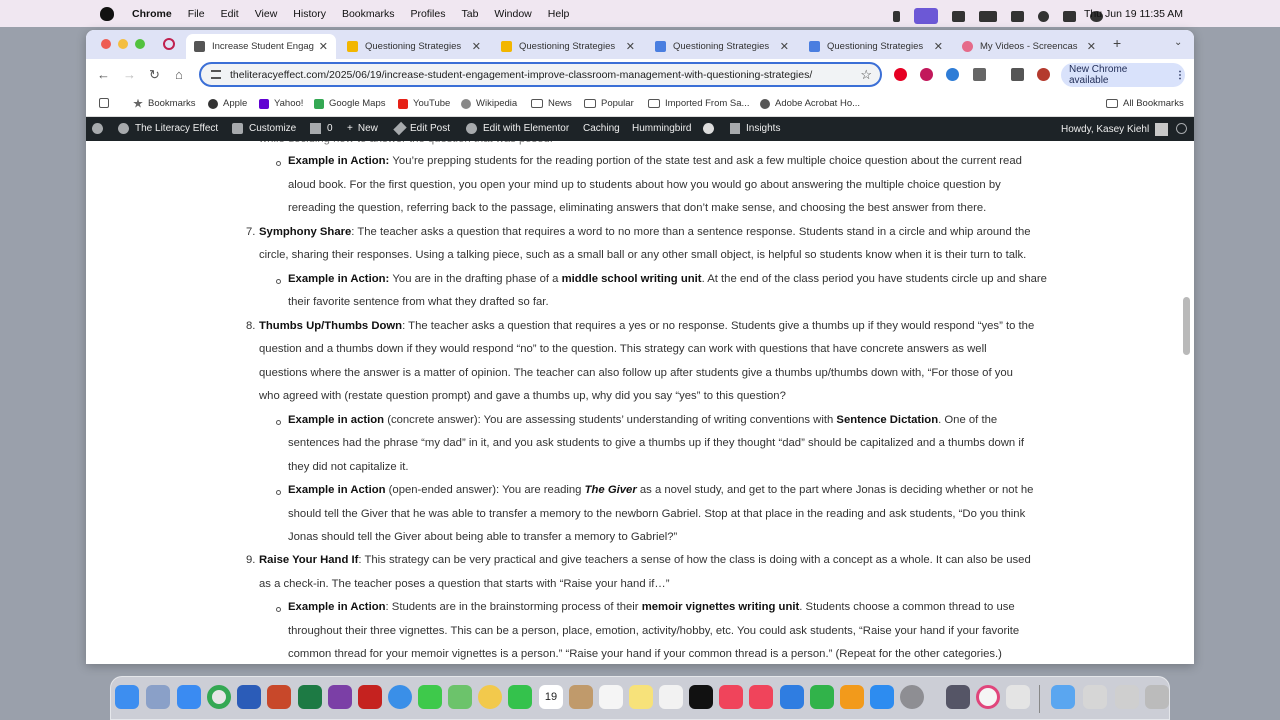 The width and height of the screenshot is (1280, 720). Describe the element at coordinates (912, 697) in the screenshot. I see `system-settings-icon` at that location.